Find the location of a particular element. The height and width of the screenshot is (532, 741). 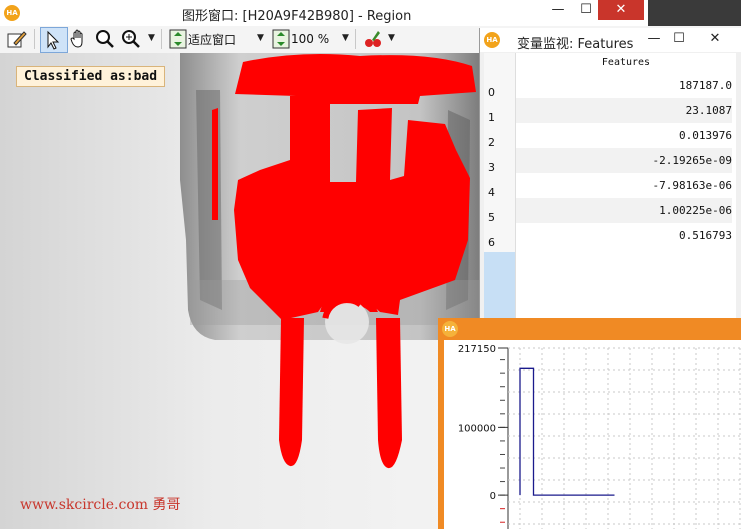

maximize-button: ☐ is located at coordinates (586, 10).